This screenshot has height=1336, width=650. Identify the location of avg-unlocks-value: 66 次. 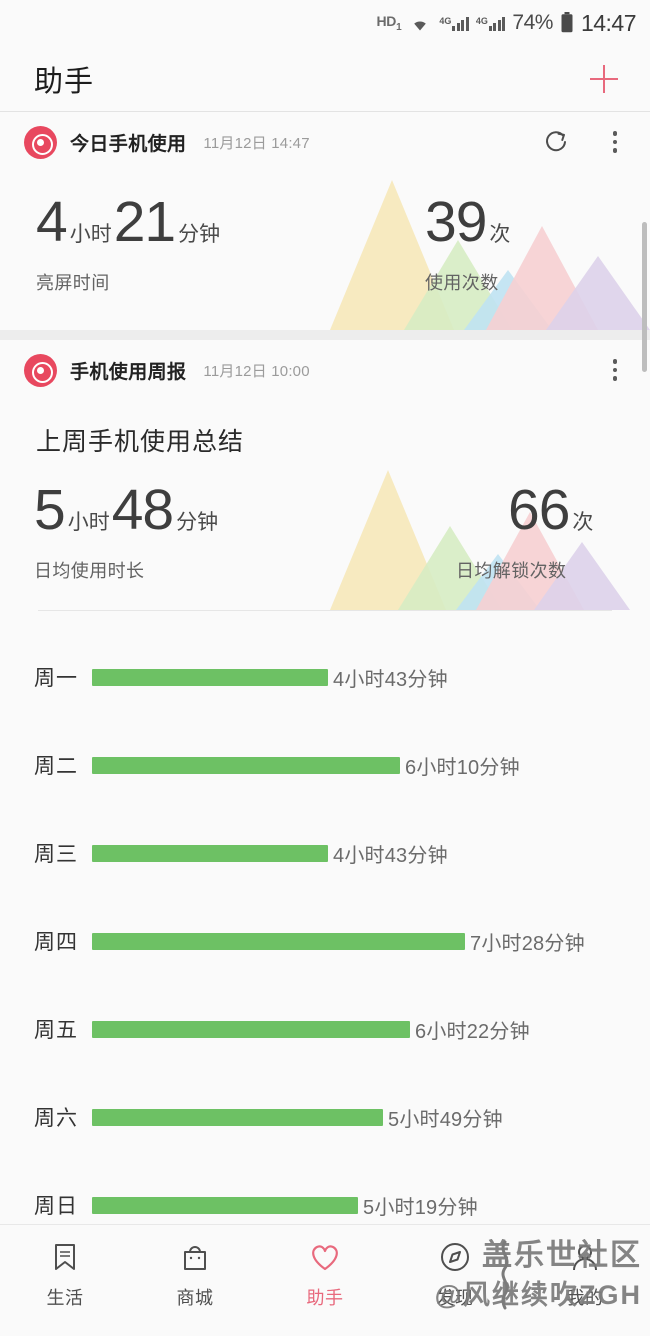
(551, 510).